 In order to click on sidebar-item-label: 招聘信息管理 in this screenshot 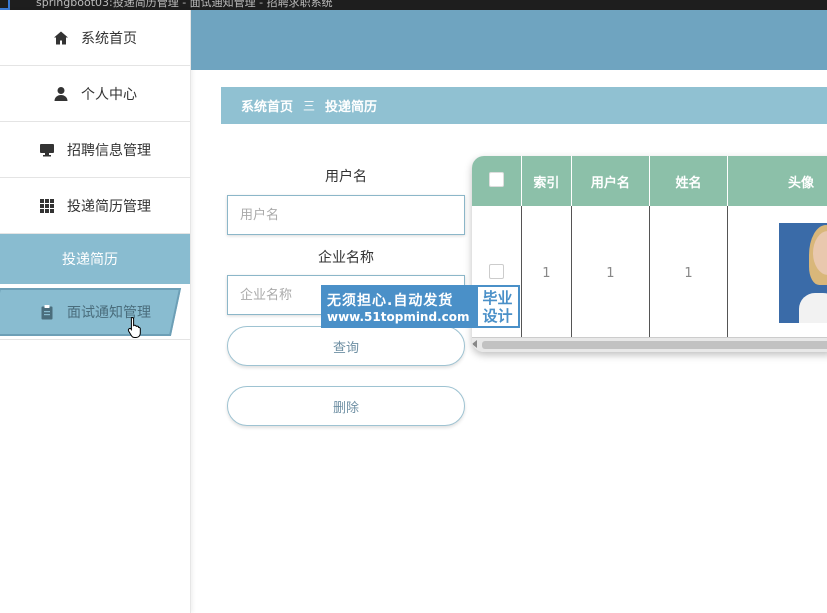, I will do `click(109, 150)`.